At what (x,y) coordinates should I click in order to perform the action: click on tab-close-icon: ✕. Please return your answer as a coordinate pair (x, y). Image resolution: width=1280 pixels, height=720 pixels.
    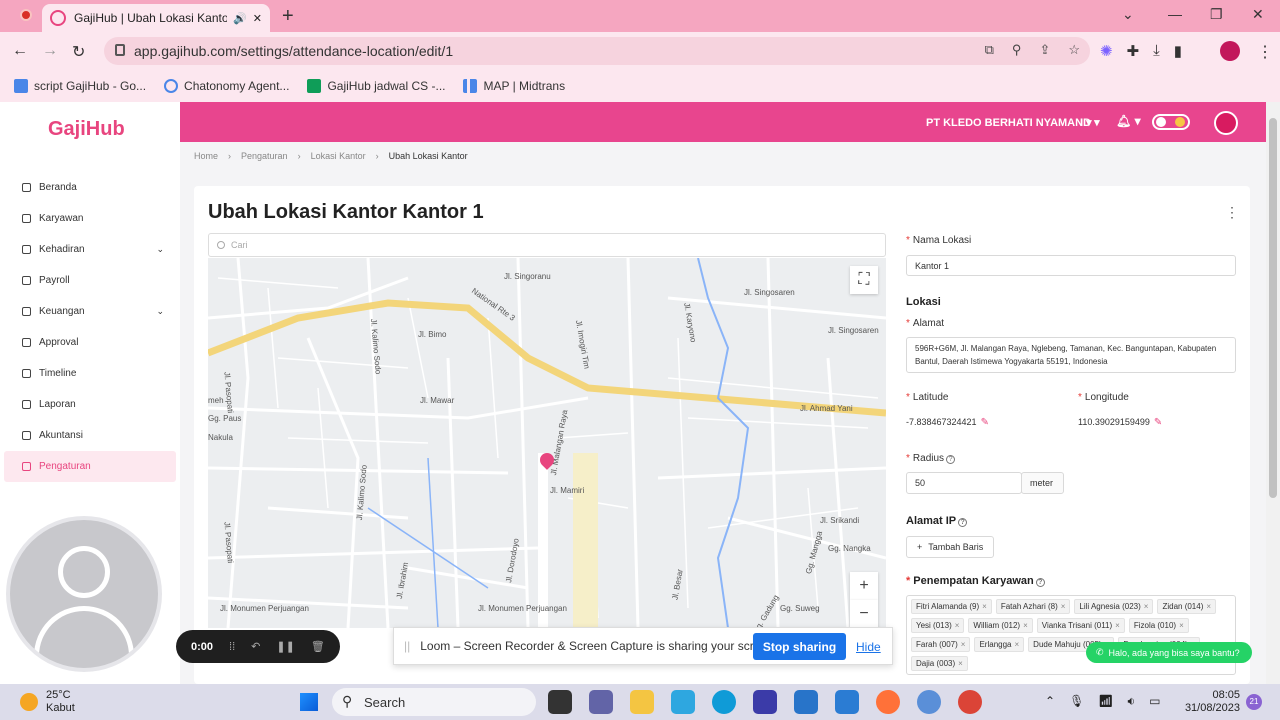
    Looking at the image, I should click on (257, 18).